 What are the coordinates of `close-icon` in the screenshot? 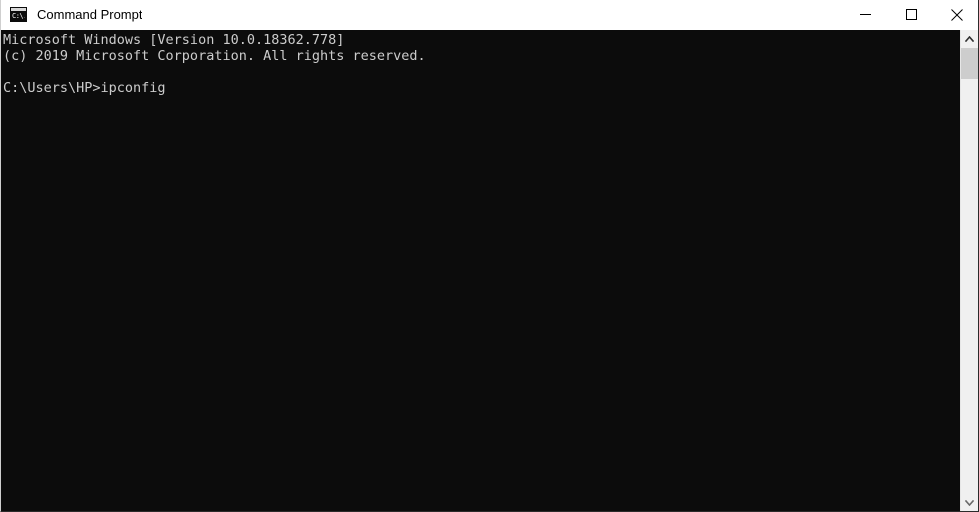 It's located at (957, 14).